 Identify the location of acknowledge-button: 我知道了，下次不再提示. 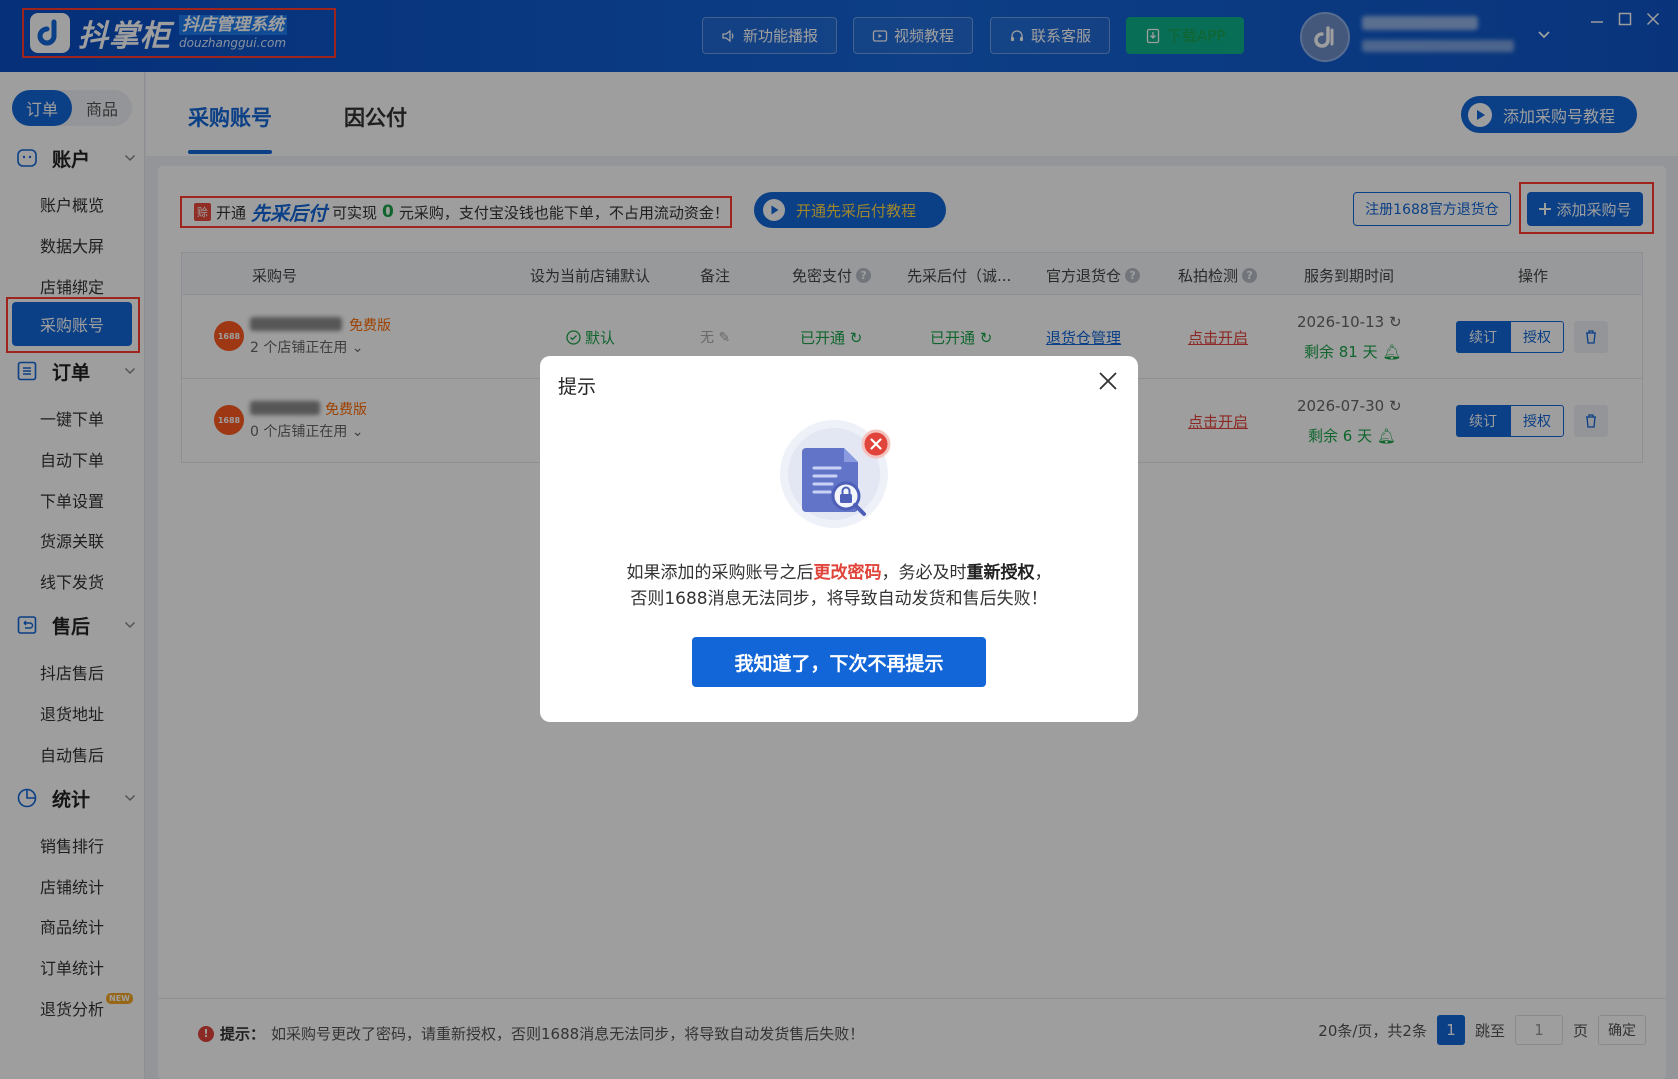
(839, 662).